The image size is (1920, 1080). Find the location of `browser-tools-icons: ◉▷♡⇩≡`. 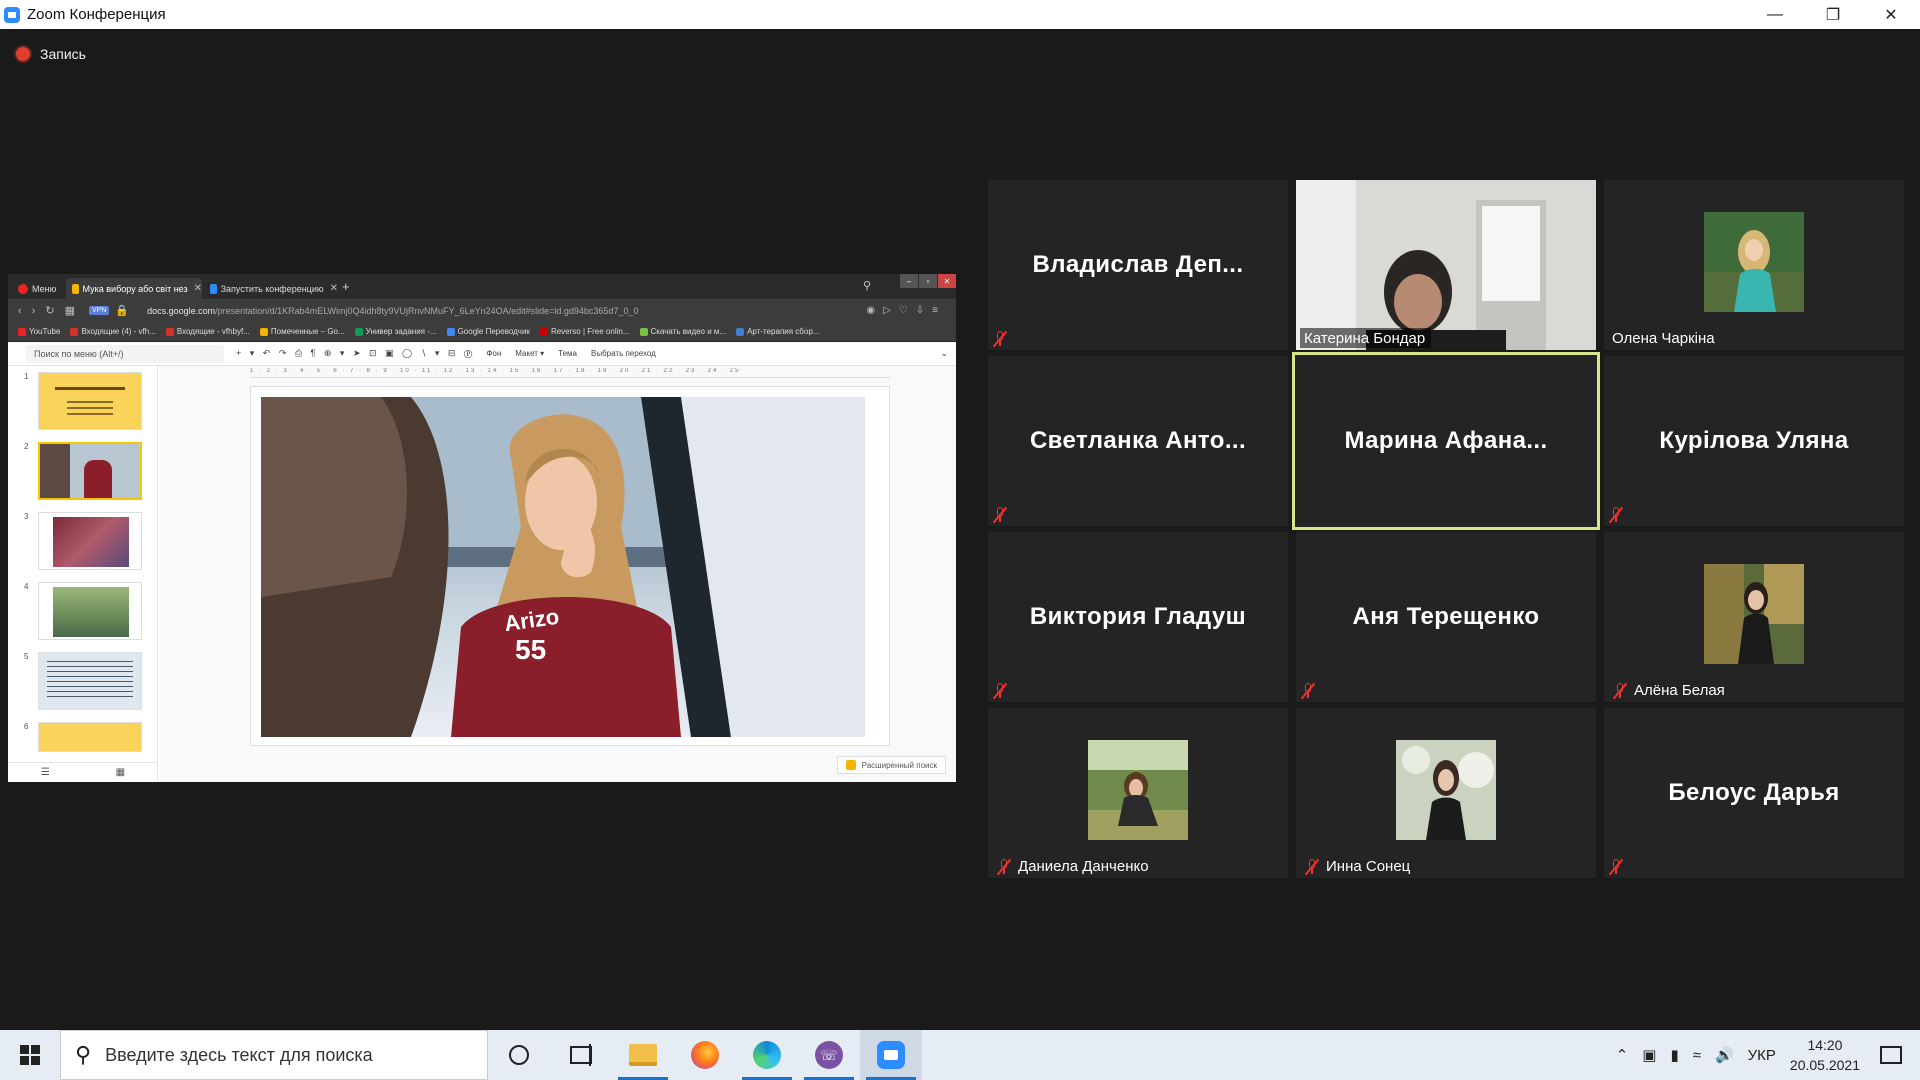

browser-tools-icons: ◉▷♡⇩≡ is located at coordinates (906, 310).